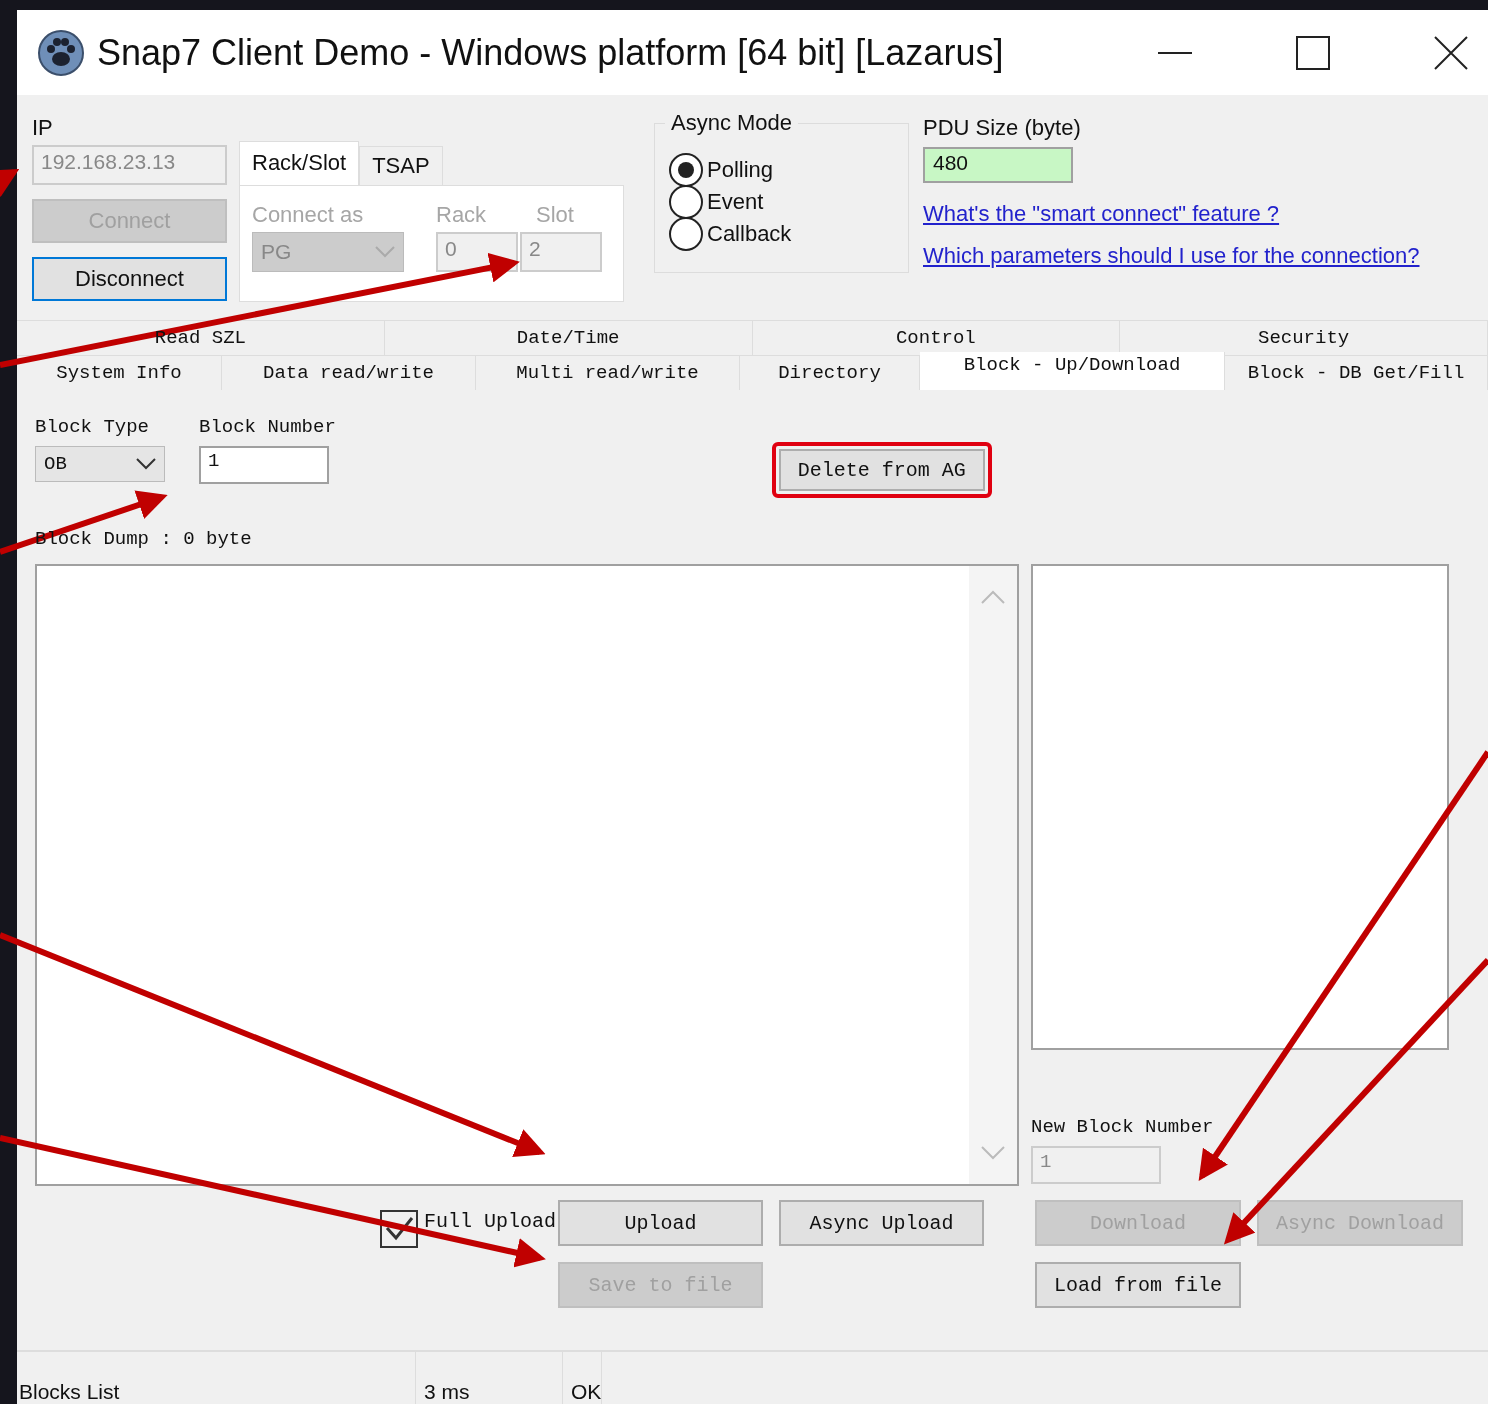  I want to click on block-type-dropdown: OB, so click(100, 464).